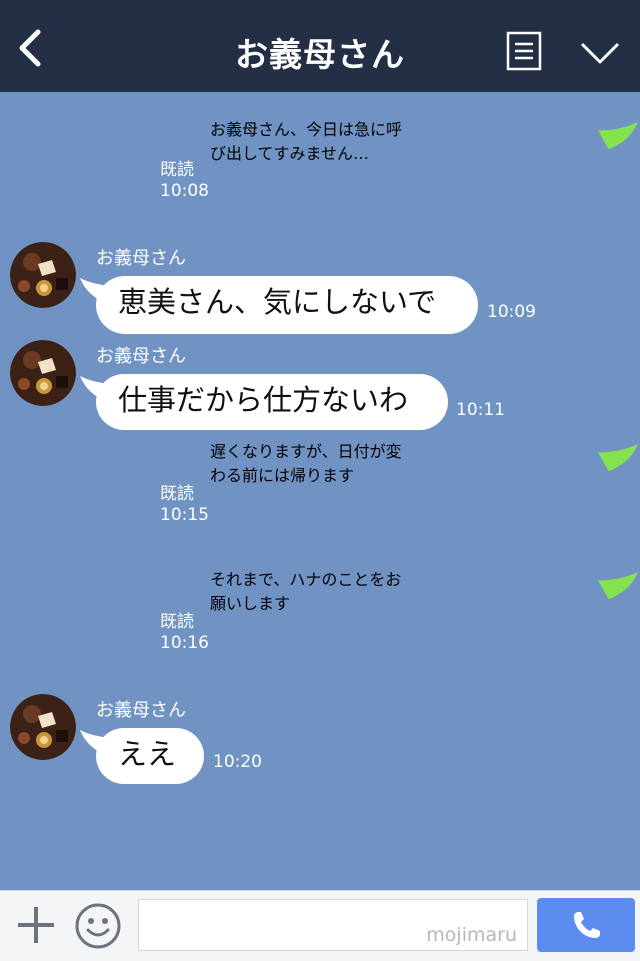  Describe the element at coordinates (36, 925) in the screenshot. I see `plus-icon` at that location.